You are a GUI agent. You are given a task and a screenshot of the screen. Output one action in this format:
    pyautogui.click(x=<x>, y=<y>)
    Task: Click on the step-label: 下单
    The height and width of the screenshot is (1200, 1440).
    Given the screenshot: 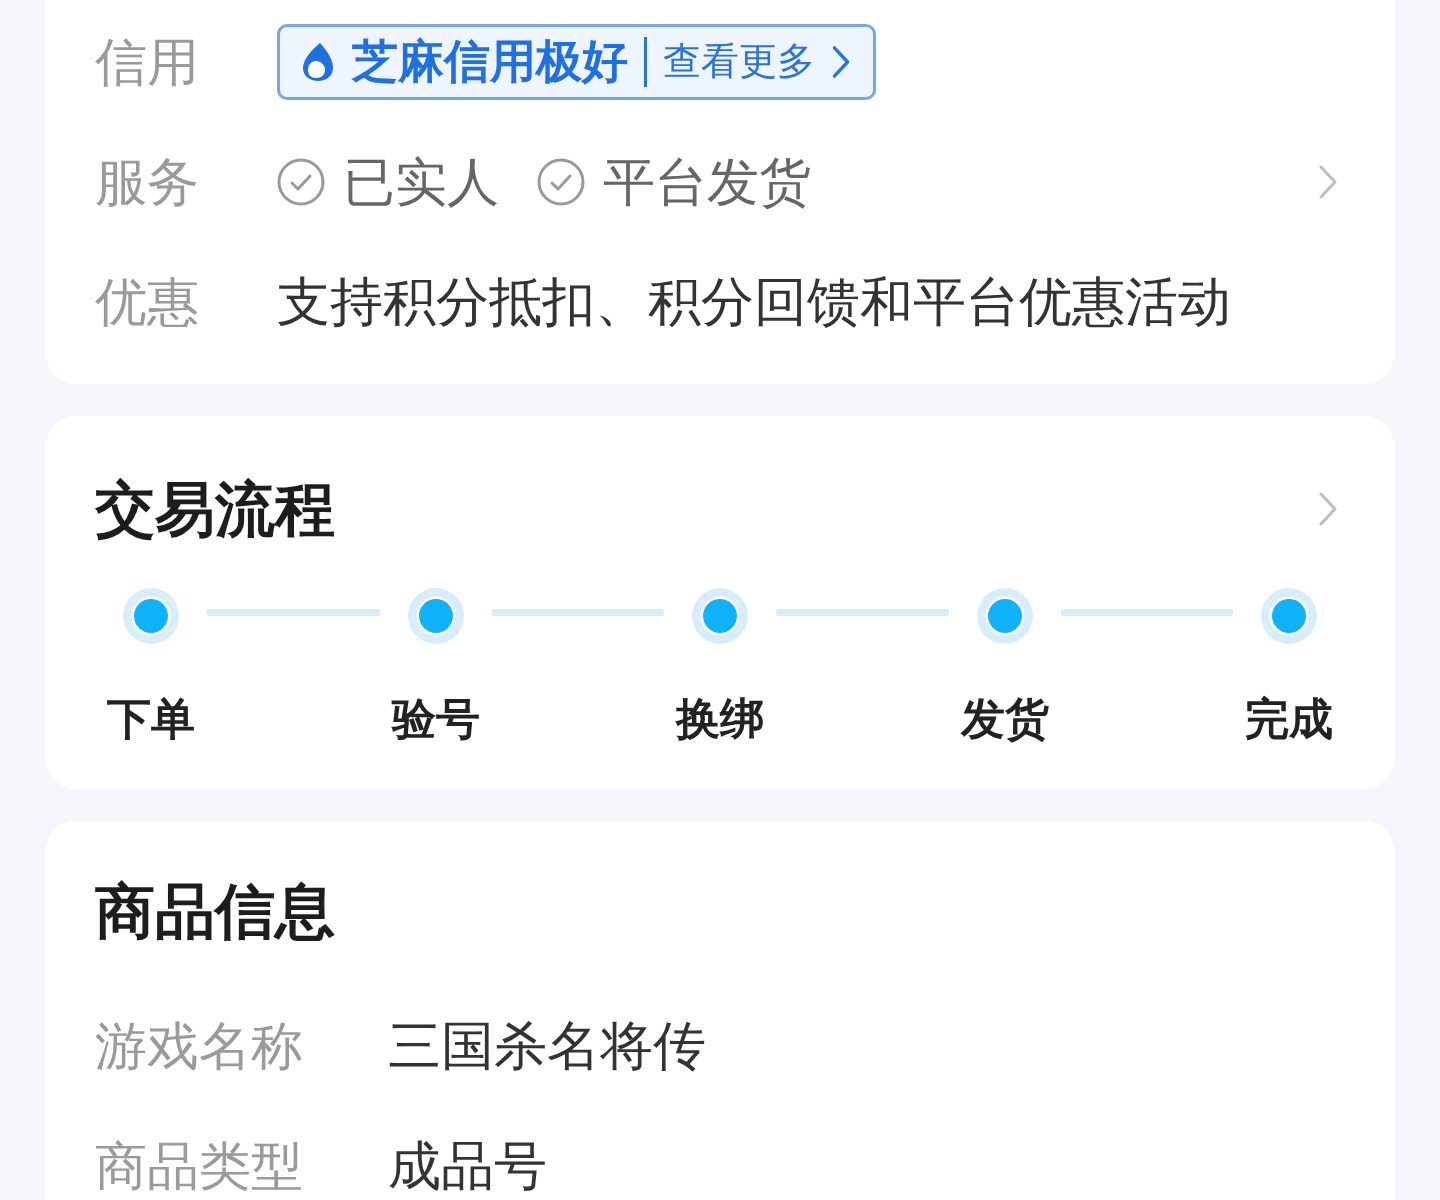 What is the action you would take?
    pyautogui.click(x=151, y=719)
    